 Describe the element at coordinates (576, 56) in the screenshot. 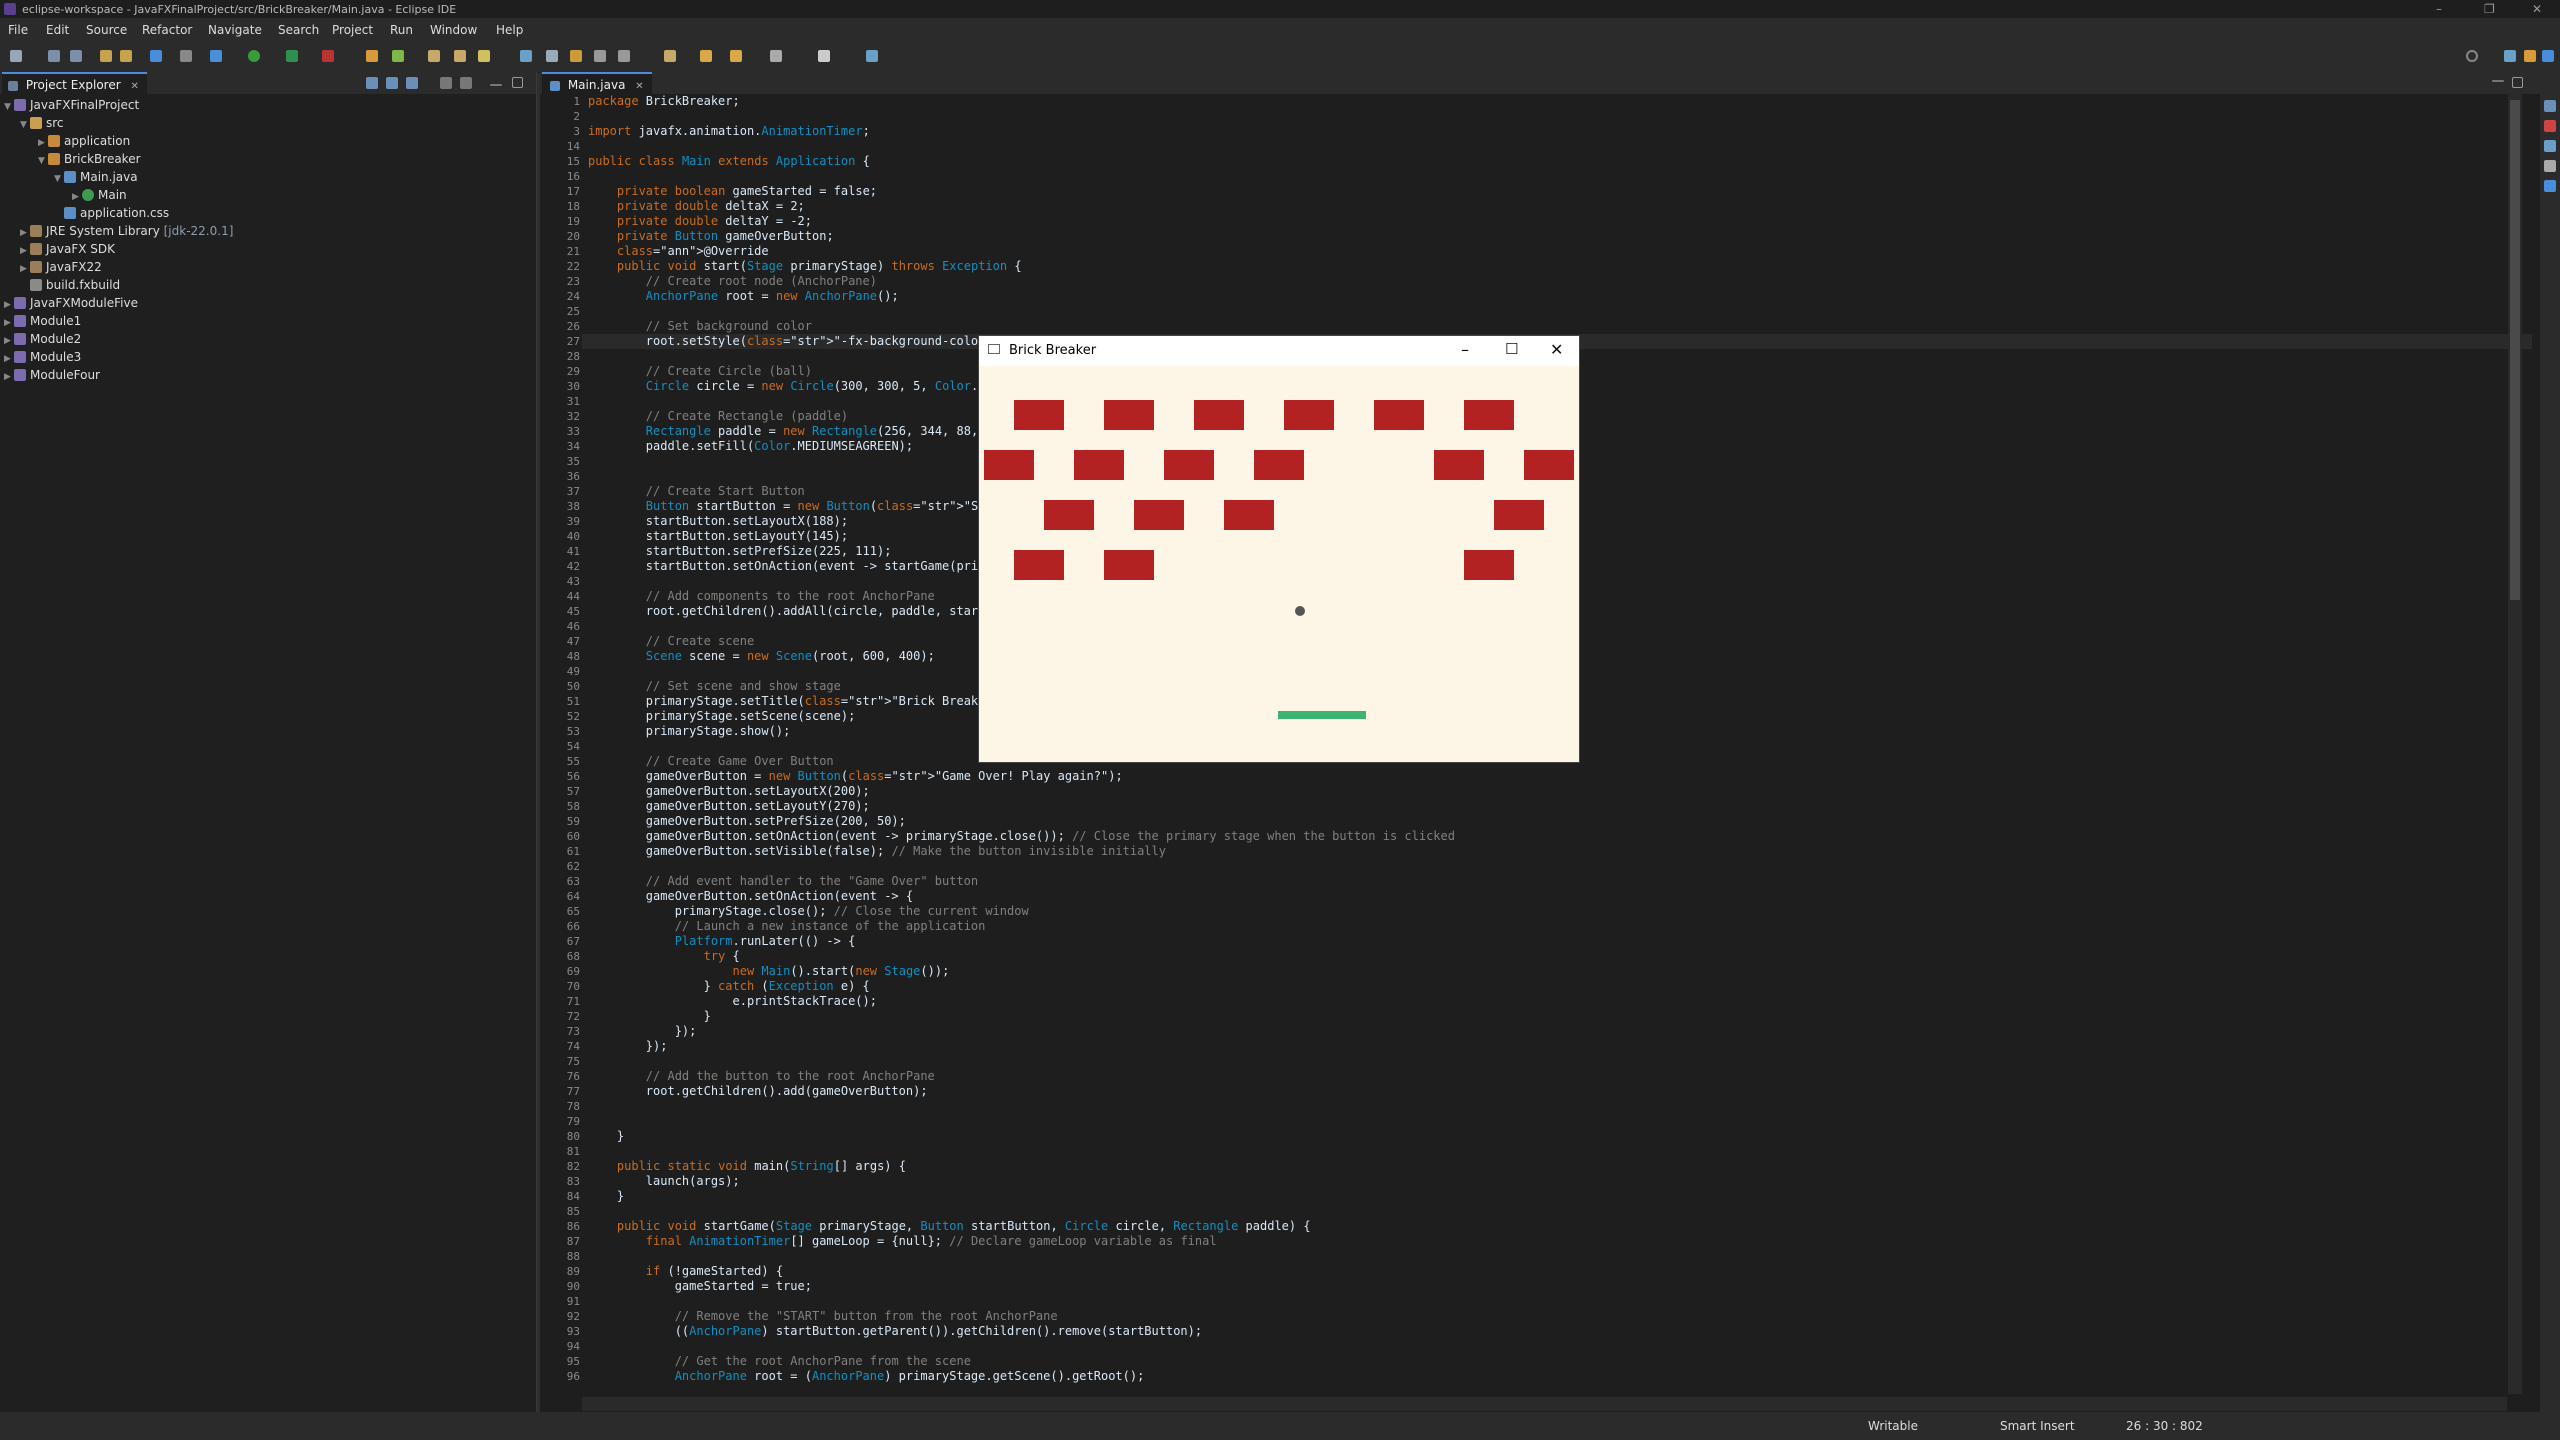

I see `next-annotation-icon` at that location.